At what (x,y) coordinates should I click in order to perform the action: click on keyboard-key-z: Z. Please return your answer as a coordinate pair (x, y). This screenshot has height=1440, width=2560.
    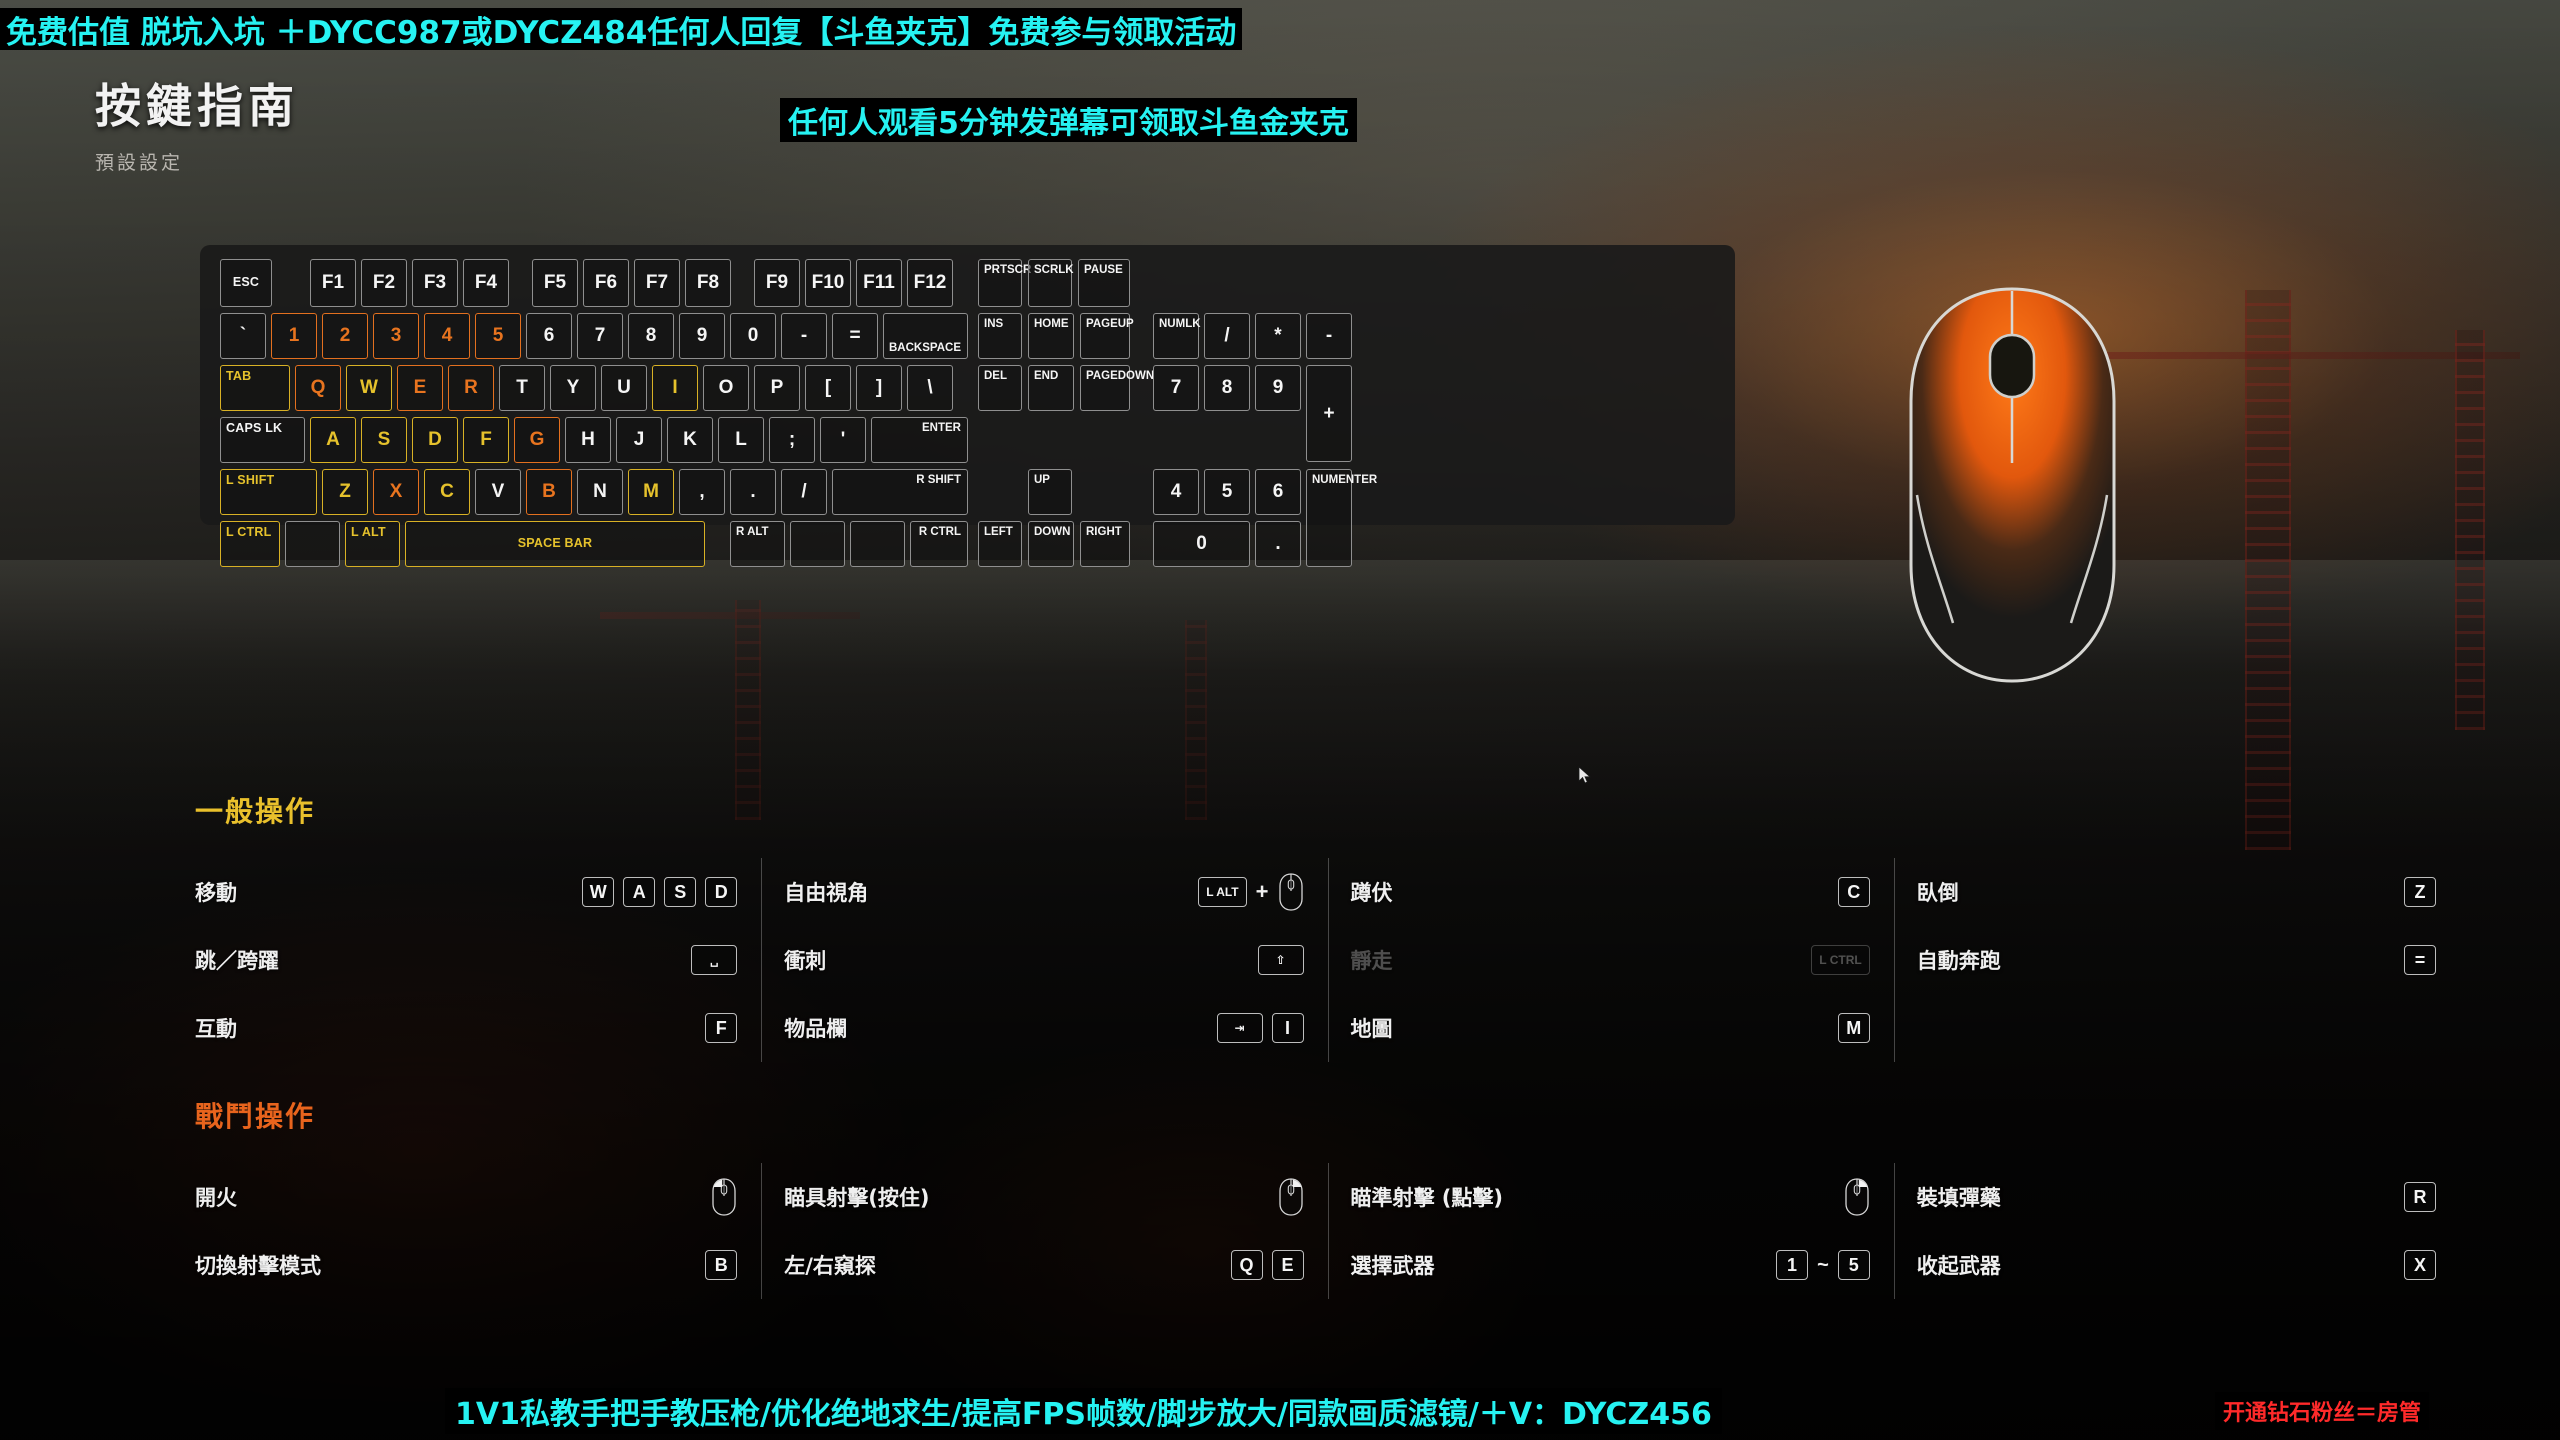
    Looking at the image, I should click on (345, 492).